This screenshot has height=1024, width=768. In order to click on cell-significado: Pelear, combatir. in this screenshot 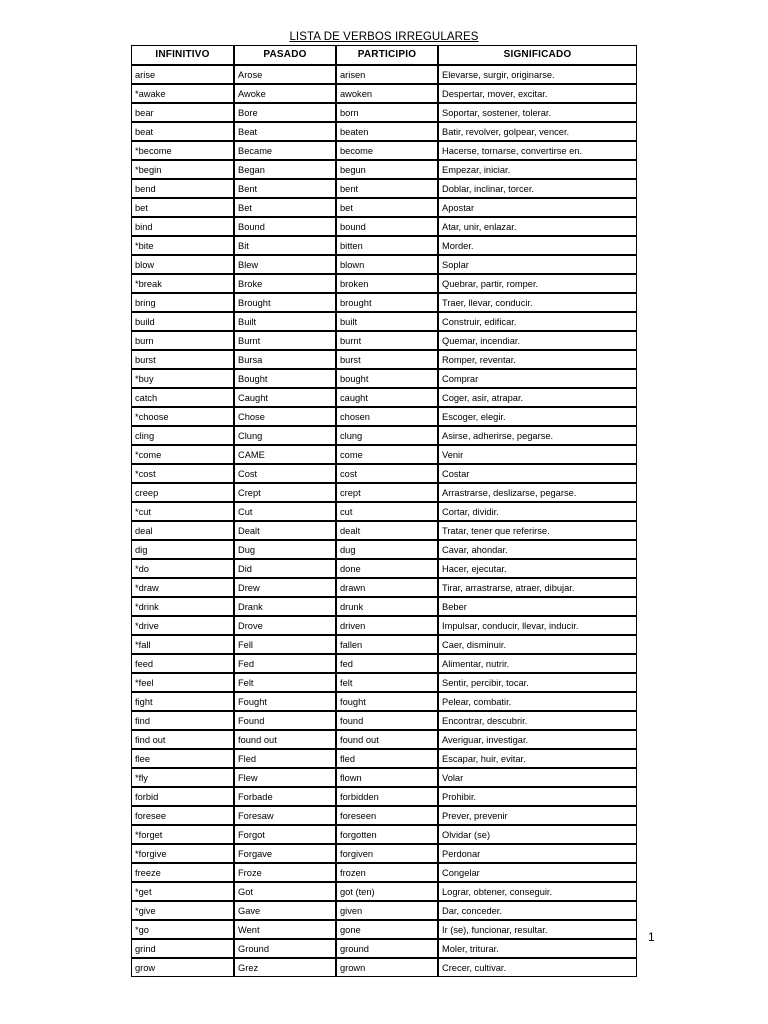, I will do `click(537, 701)`.